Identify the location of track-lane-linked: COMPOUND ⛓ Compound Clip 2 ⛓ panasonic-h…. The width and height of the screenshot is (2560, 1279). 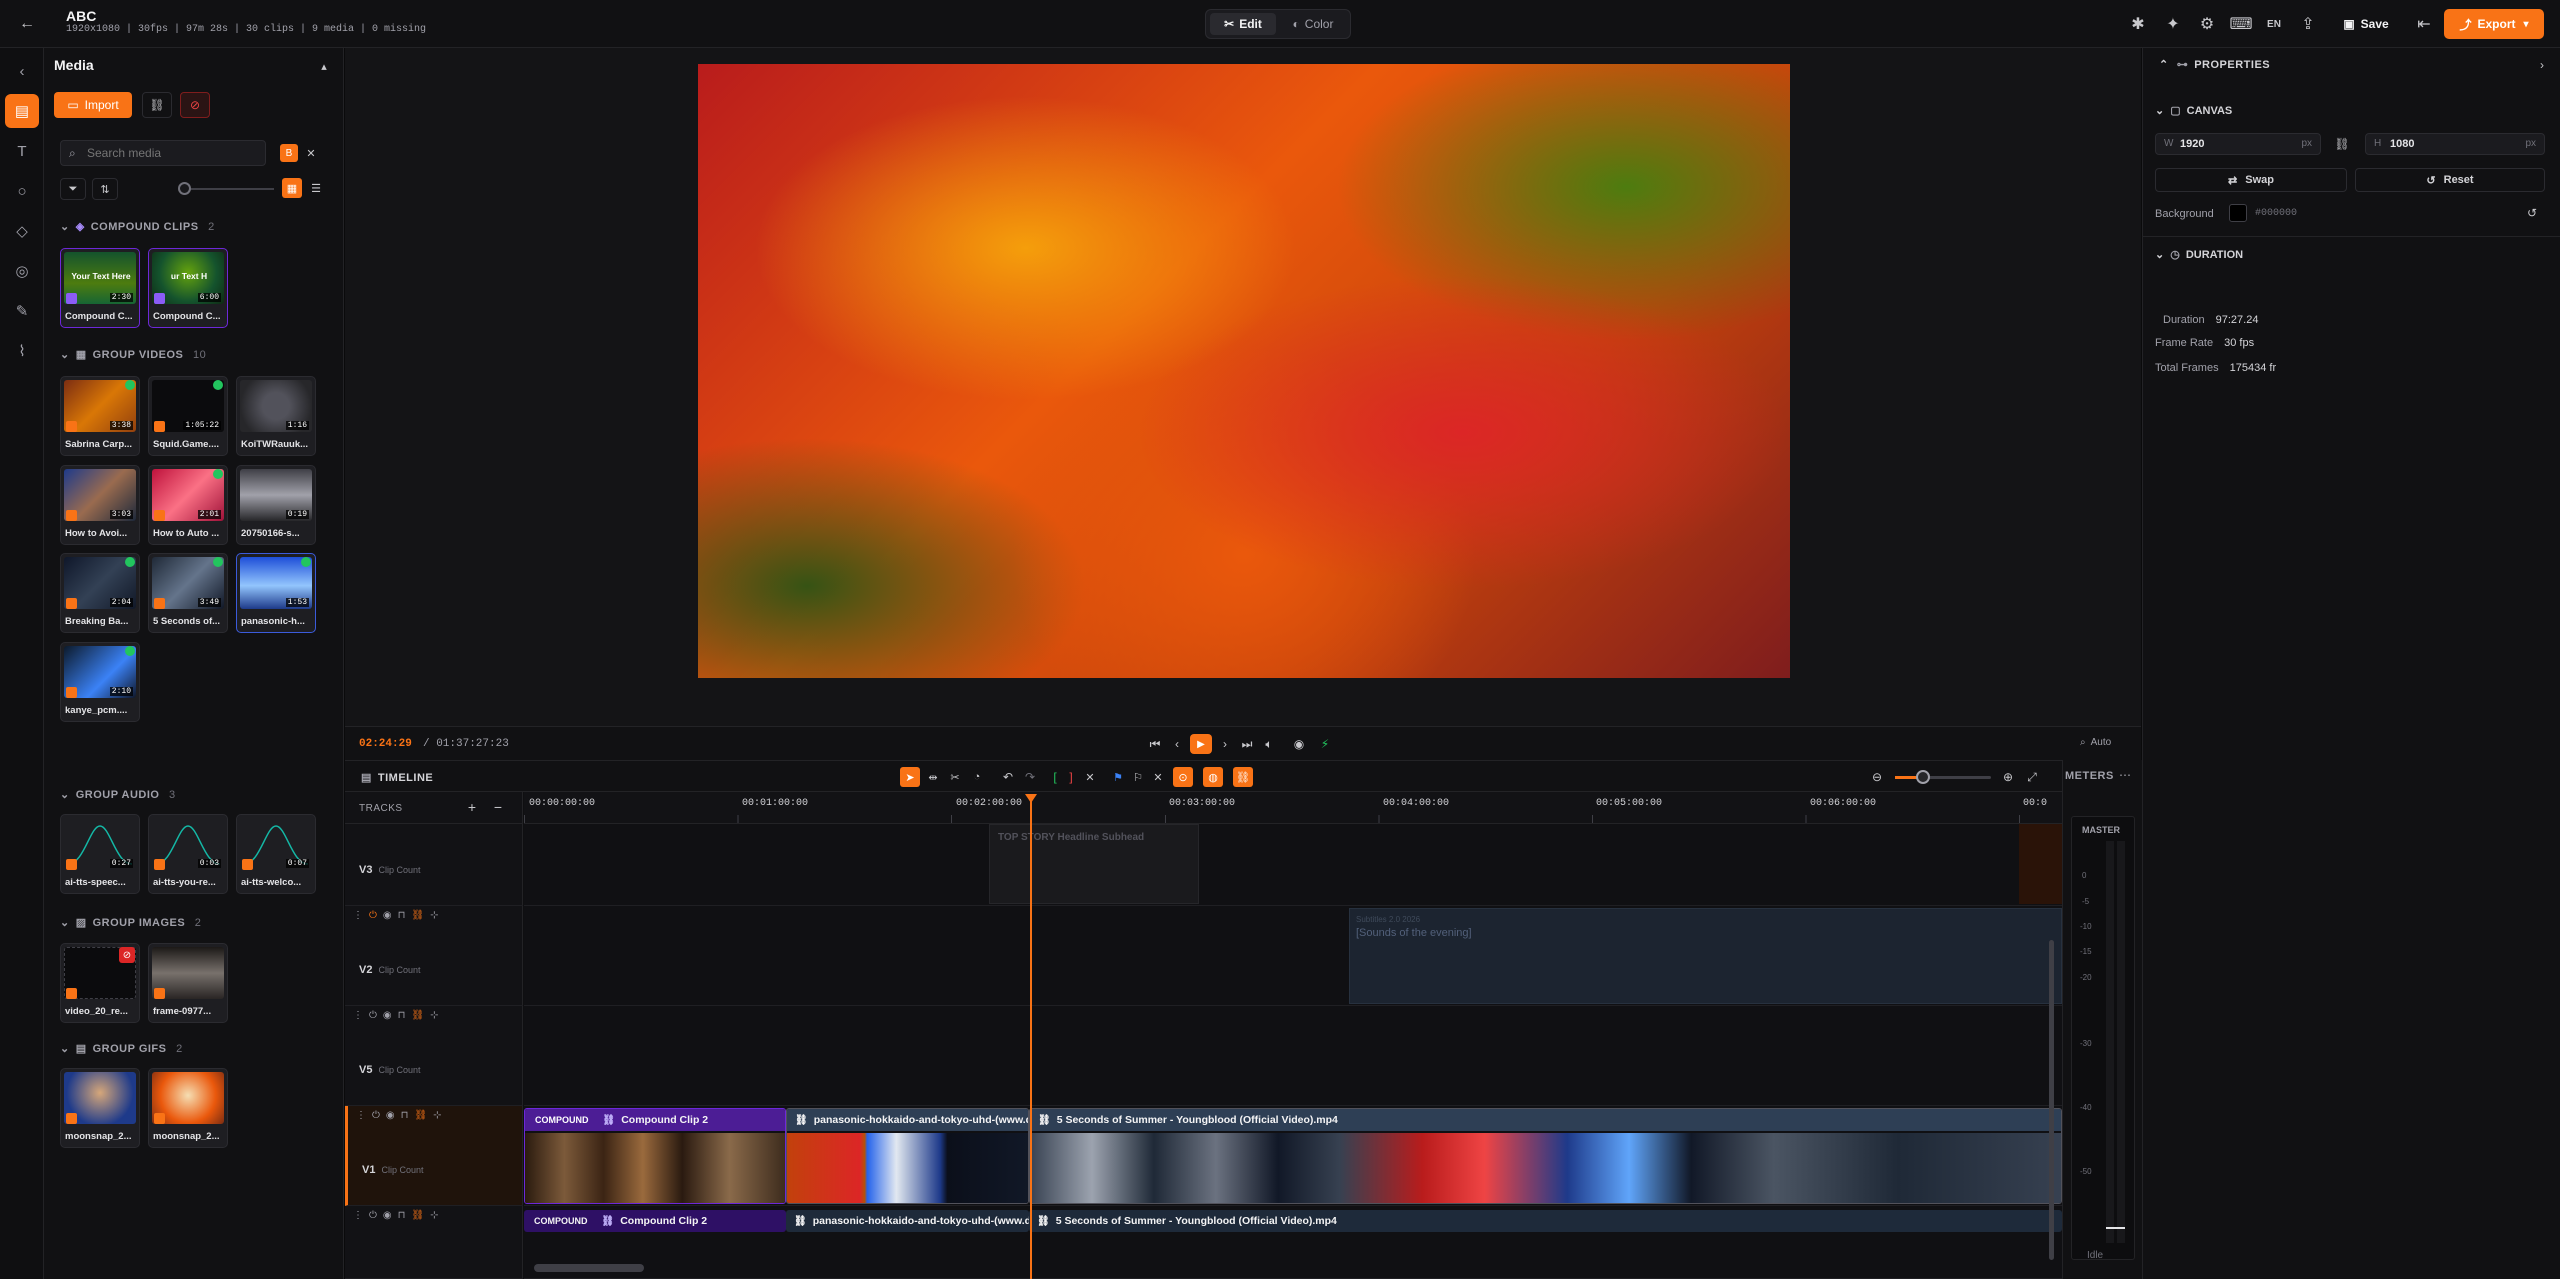
(1293, 1242).